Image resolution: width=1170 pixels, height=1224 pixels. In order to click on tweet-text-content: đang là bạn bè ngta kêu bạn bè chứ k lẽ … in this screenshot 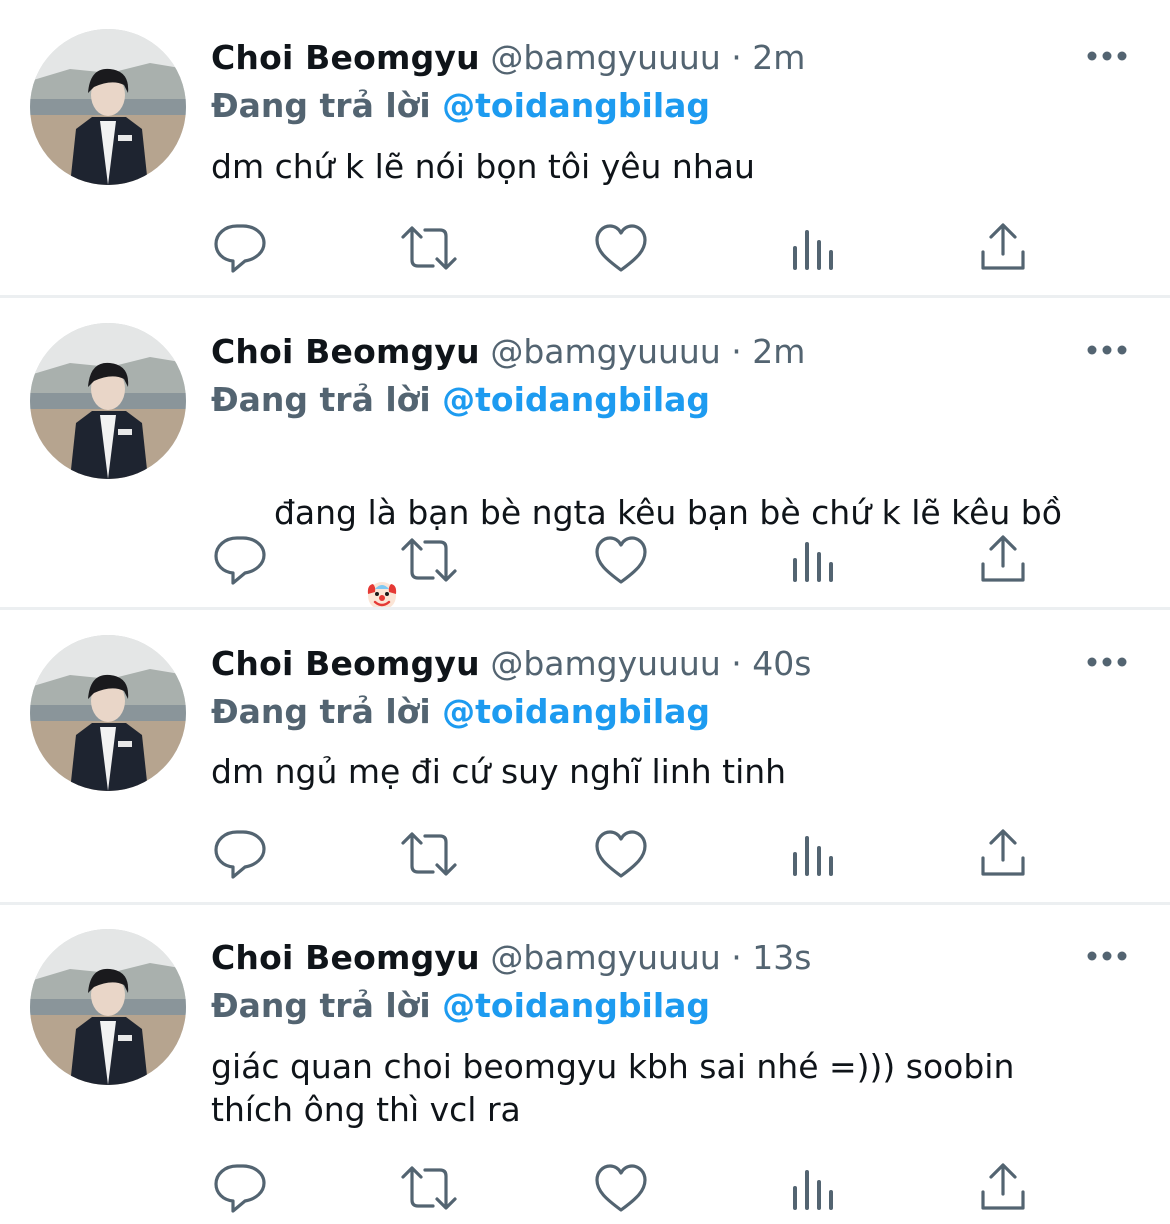, I will do `click(667, 512)`.